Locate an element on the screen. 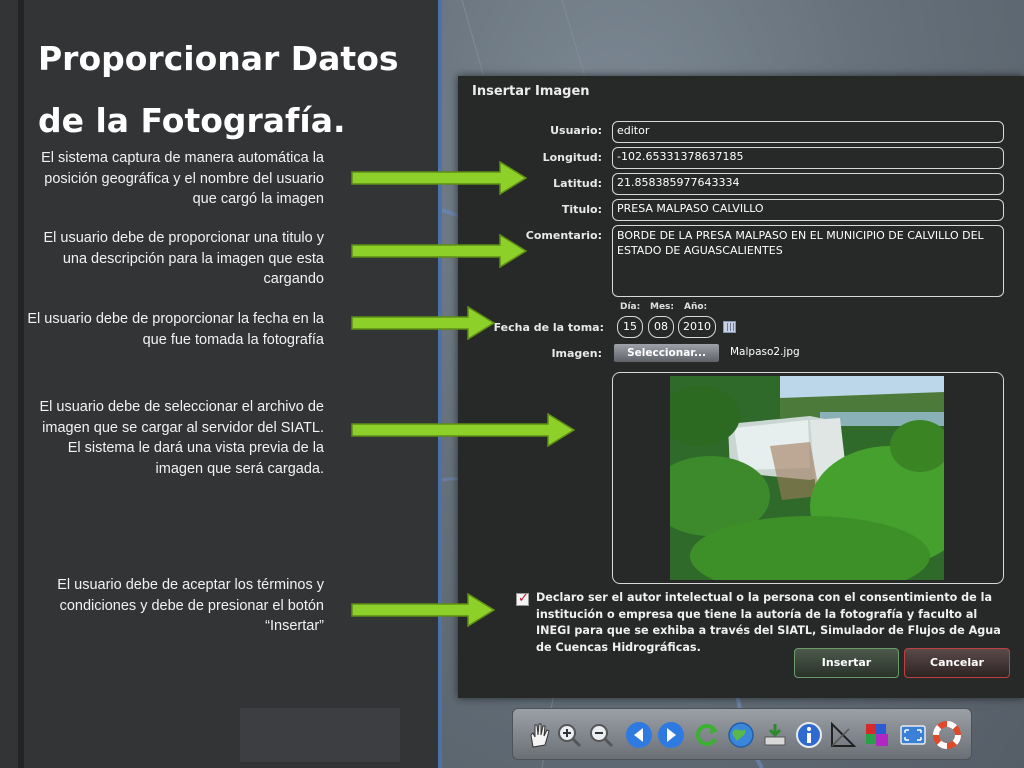 This screenshot has height=768, width=1024. fecha-label: Fecha de la toma: is located at coordinates (548, 327).